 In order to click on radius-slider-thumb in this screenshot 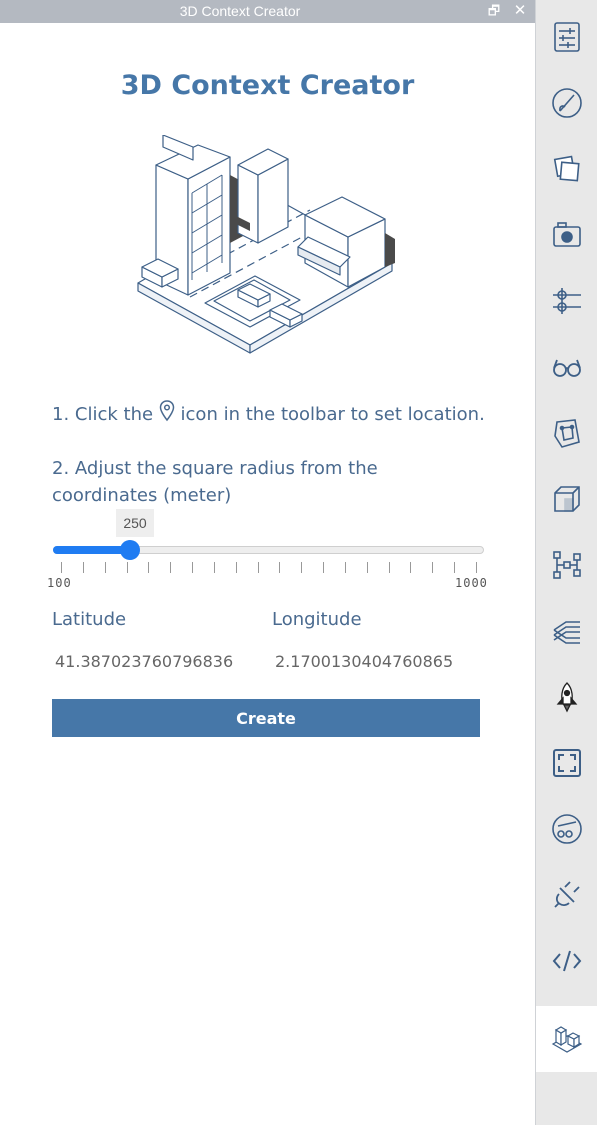, I will do `click(130, 550)`.